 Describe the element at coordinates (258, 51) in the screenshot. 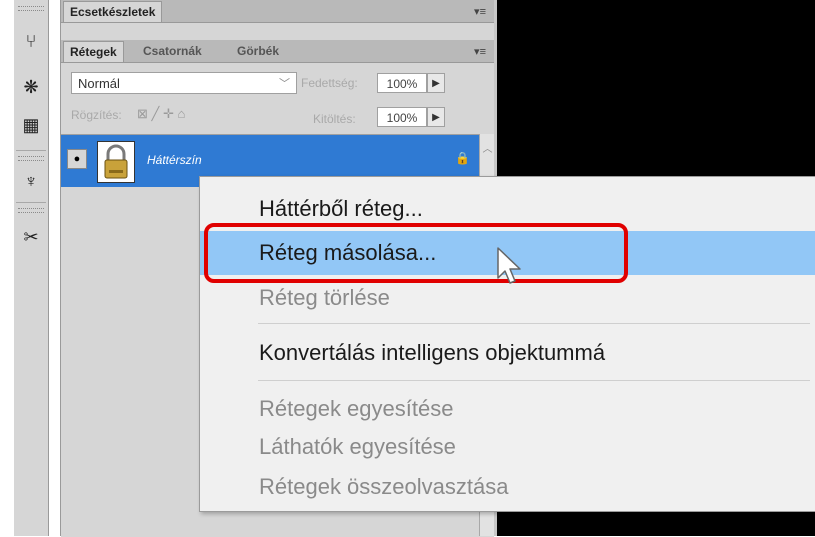

I see `tab-curves: Görbék` at that location.